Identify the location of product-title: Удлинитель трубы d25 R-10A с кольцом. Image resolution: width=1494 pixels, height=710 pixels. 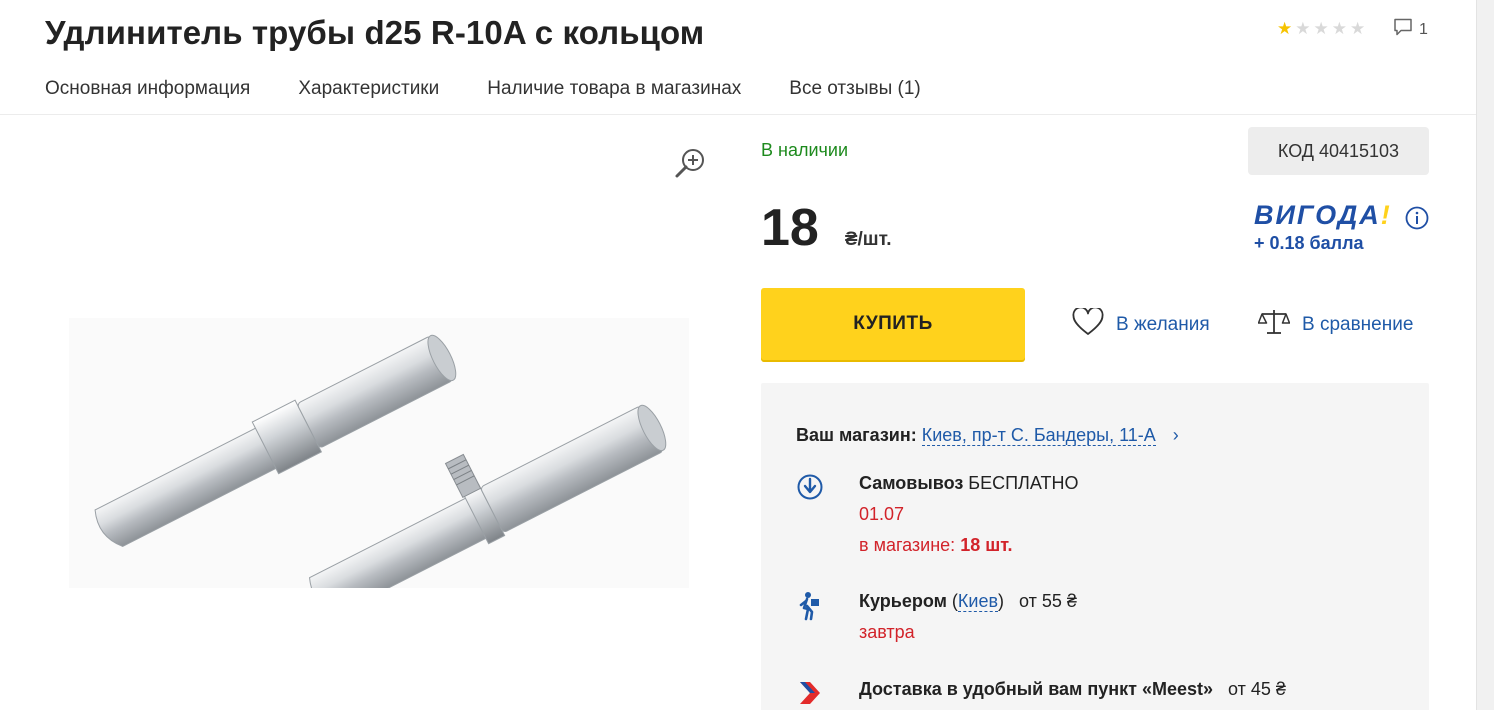
(375, 32).